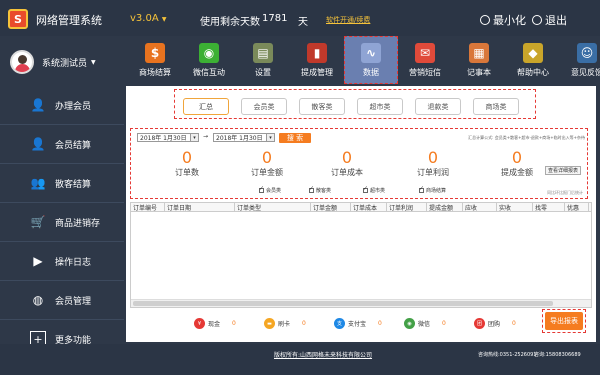  Describe the element at coordinates (438, 106) in the screenshot. I see `tab-filter-5: 退款类` at that location.